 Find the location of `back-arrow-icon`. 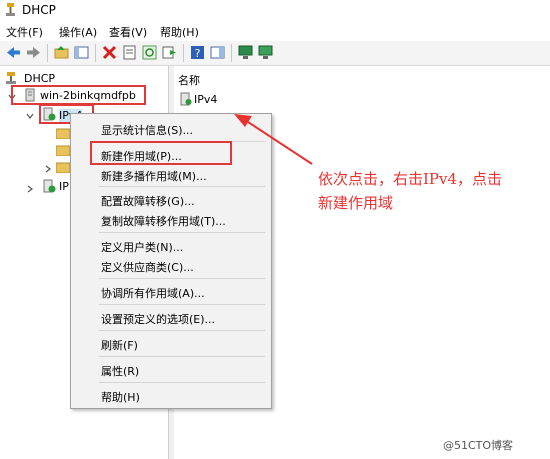

back-arrow-icon is located at coordinates (13, 52).